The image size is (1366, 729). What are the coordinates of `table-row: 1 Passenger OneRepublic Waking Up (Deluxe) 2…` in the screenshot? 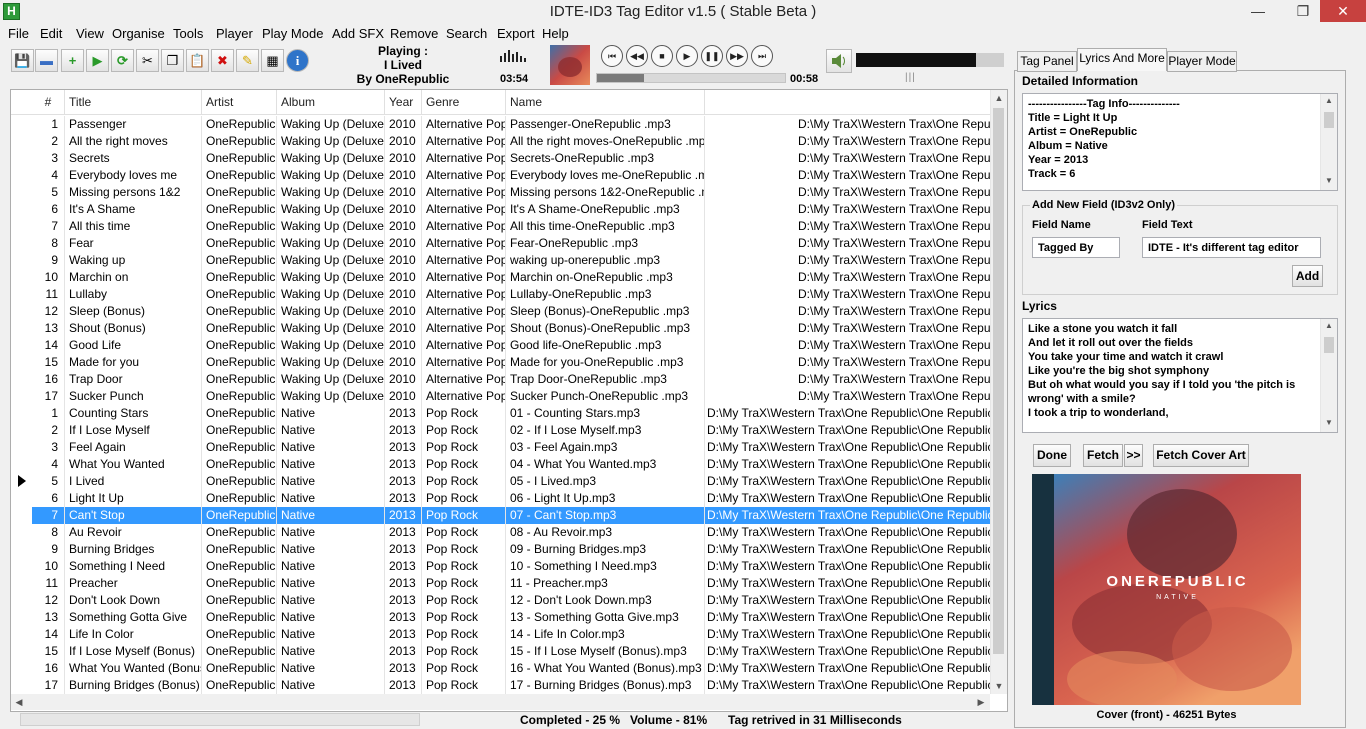 It's located at (511, 124).